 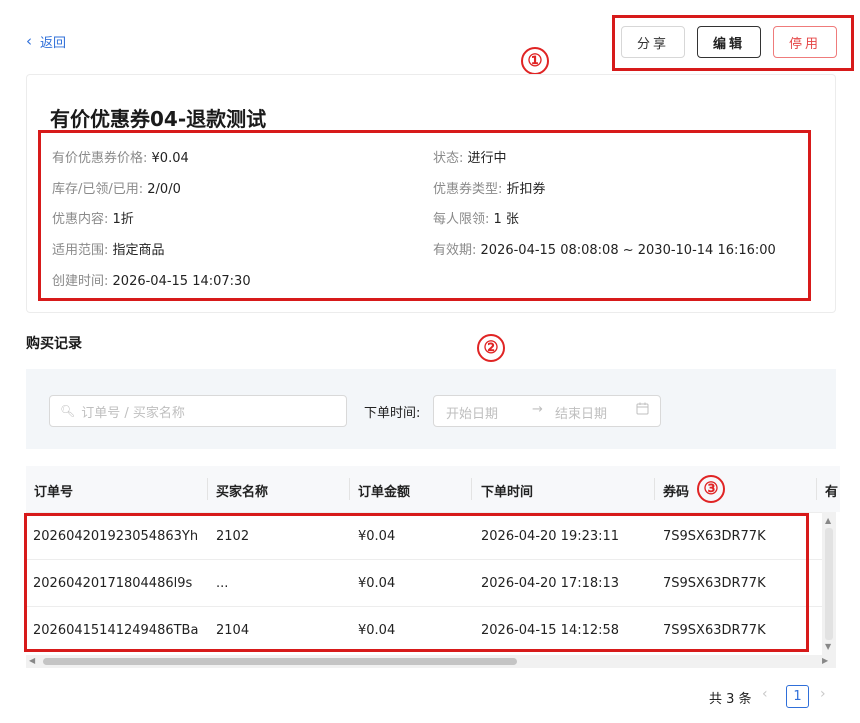 What do you see at coordinates (711, 489) in the screenshot?
I see `annotation-marker-3: ③` at bounding box center [711, 489].